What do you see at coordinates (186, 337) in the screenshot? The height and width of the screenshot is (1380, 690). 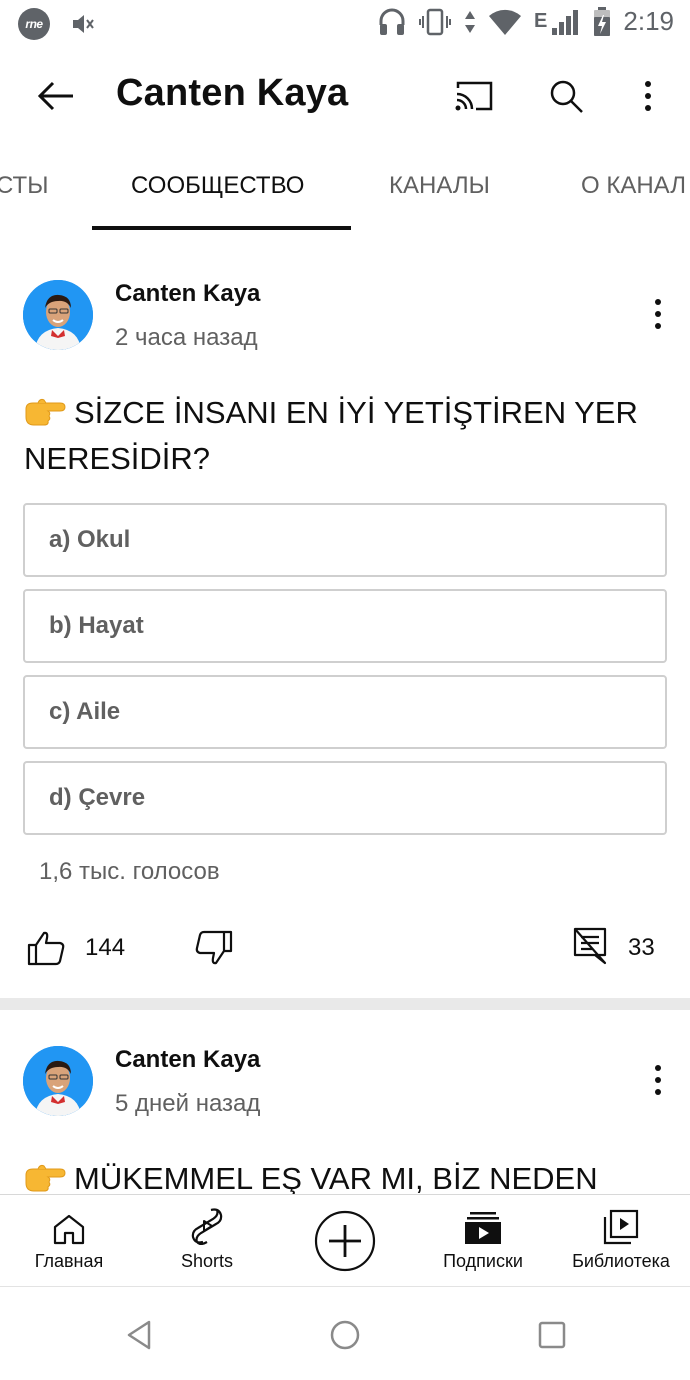 I see `post-time: 2 часа назад` at bounding box center [186, 337].